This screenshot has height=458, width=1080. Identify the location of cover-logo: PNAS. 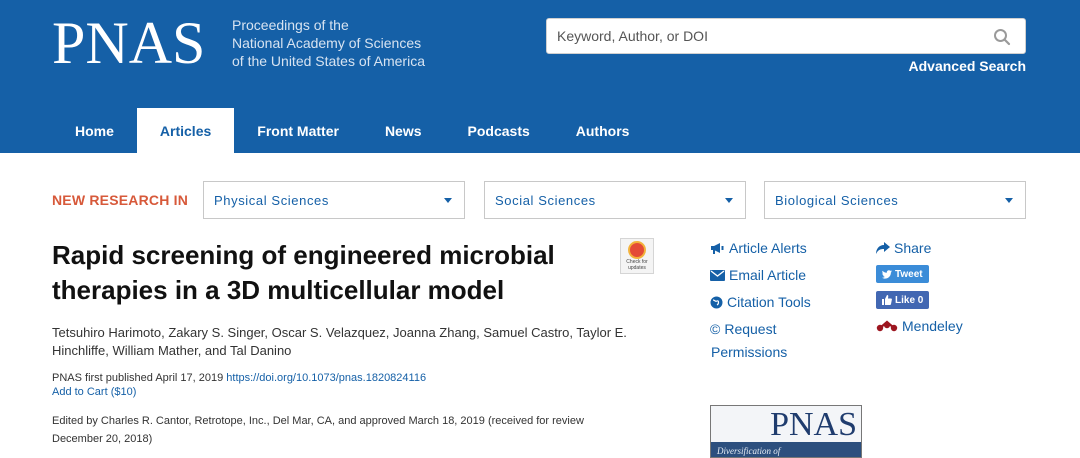
(813, 424).